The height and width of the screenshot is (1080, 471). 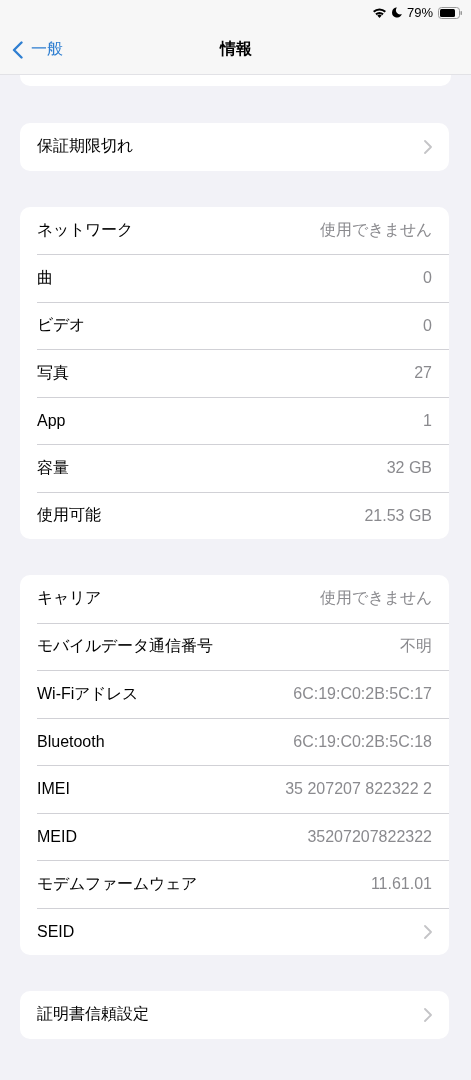 I want to click on row-value: 32 GB, so click(x=409, y=468).